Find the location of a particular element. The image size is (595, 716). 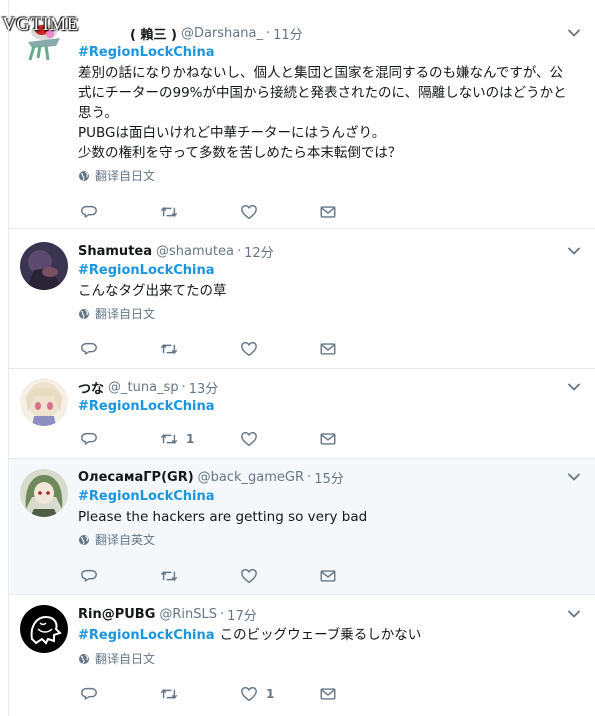

avatar-dark-character-image is located at coordinates (44, 266).